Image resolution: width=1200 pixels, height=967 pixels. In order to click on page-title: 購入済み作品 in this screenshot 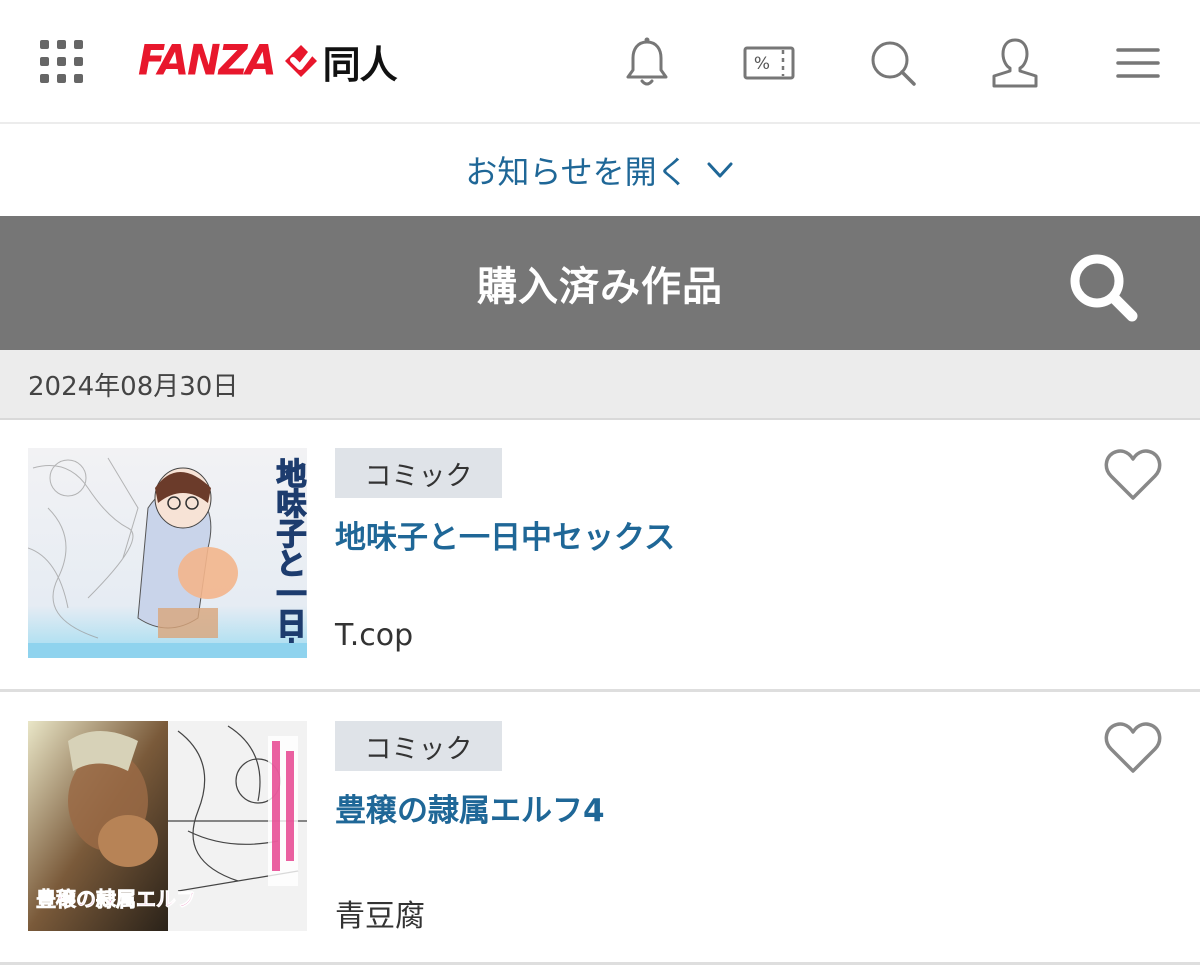, I will do `click(600, 287)`.